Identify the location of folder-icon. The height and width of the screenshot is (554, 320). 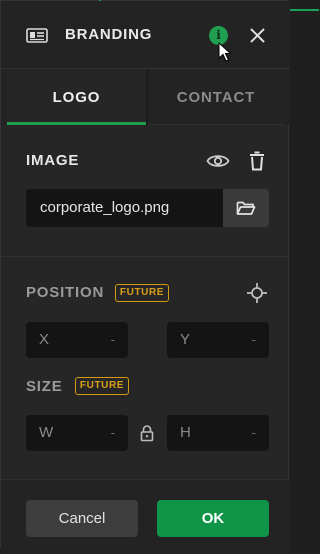
(246, 208).